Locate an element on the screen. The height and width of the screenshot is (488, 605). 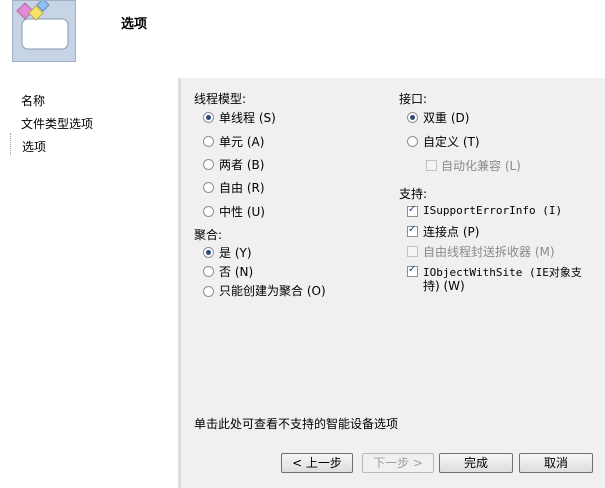
isupporterrorinfo-label: ISupportErrorInfo (I) is located at coordinates (492, 210).